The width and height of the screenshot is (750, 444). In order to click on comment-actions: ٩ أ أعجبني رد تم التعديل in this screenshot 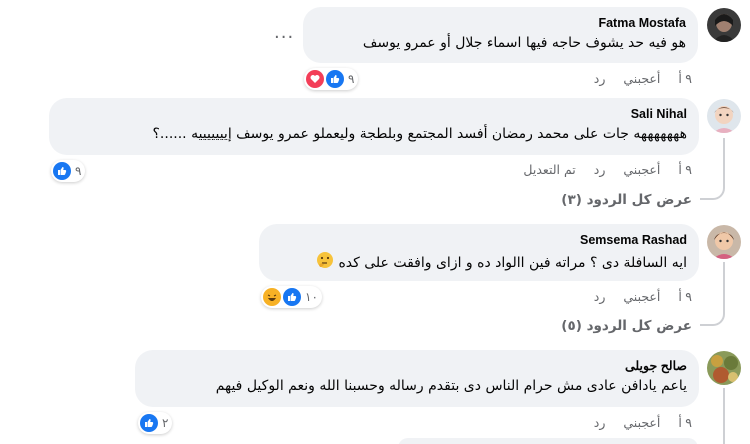, I will do `click(600, 169)`.